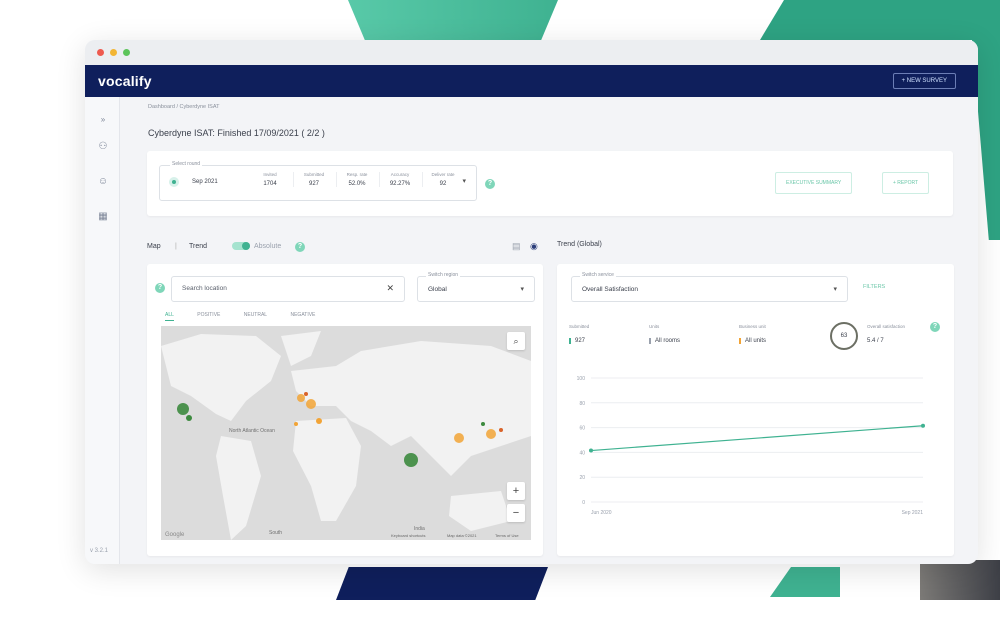 The height and width of the screenshot is (617, 1000). What do you see at coordinates (347, 248) in the screenshot?
I see `map-tab-bar: Map | Trend Absolute ? ▤ ◉` at bounding box center [347, 248].